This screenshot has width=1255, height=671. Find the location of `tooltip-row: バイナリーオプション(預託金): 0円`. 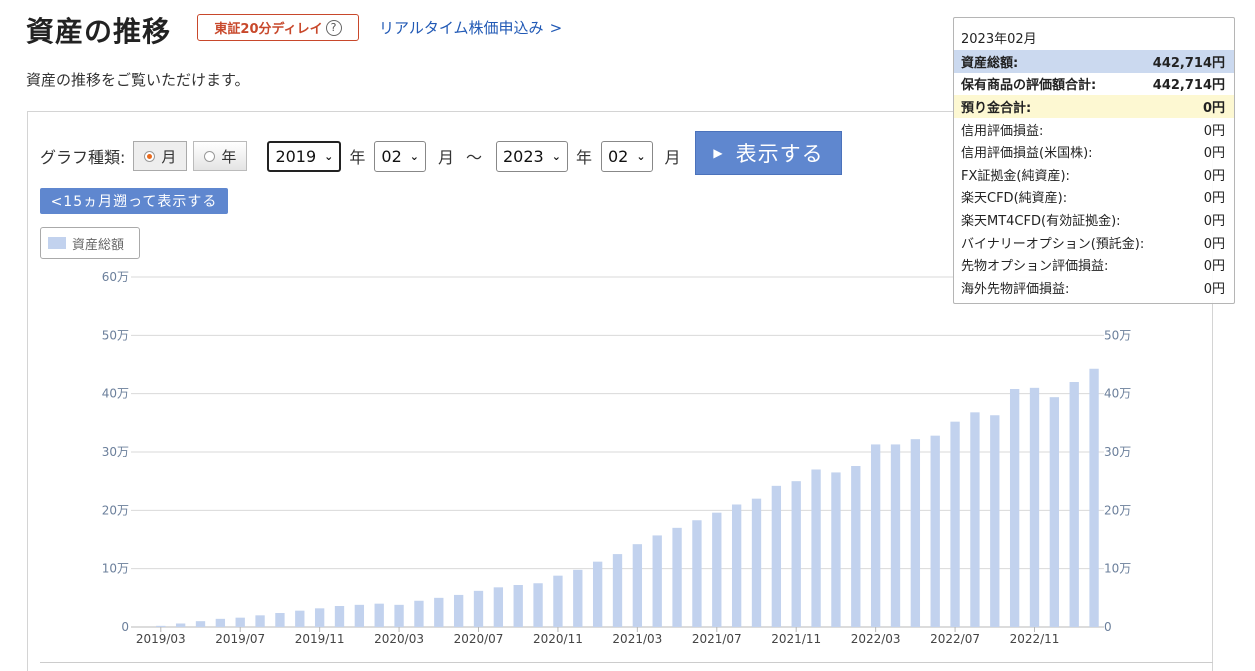

tooltip-row: バイナリーオプション(預託金): 0円 is located at coordinates (1094, 242).